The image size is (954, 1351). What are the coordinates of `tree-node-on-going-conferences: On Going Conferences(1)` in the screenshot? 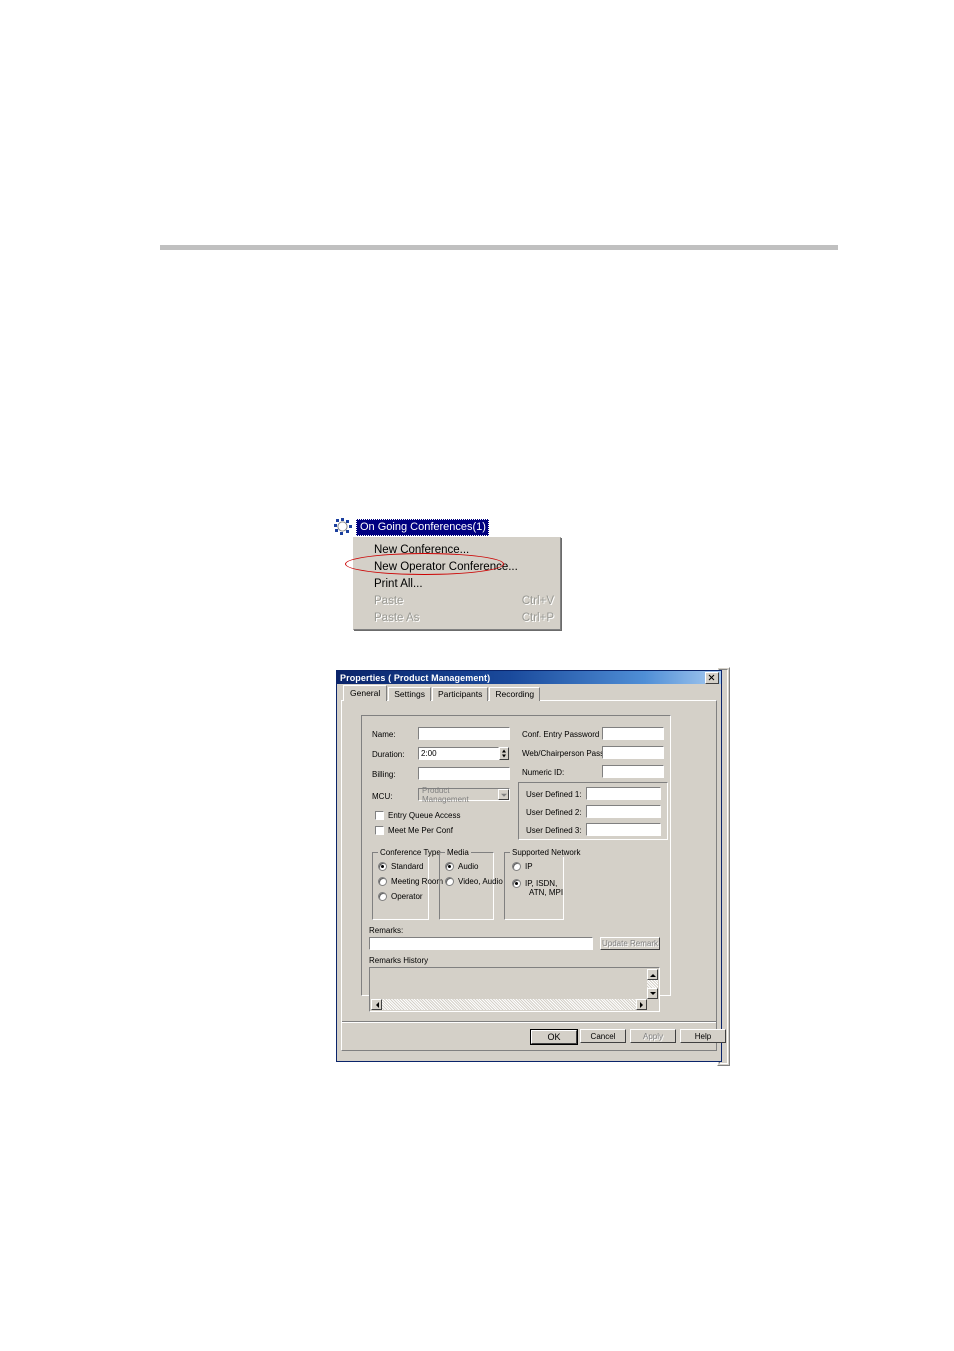 It's located at (411, 527).